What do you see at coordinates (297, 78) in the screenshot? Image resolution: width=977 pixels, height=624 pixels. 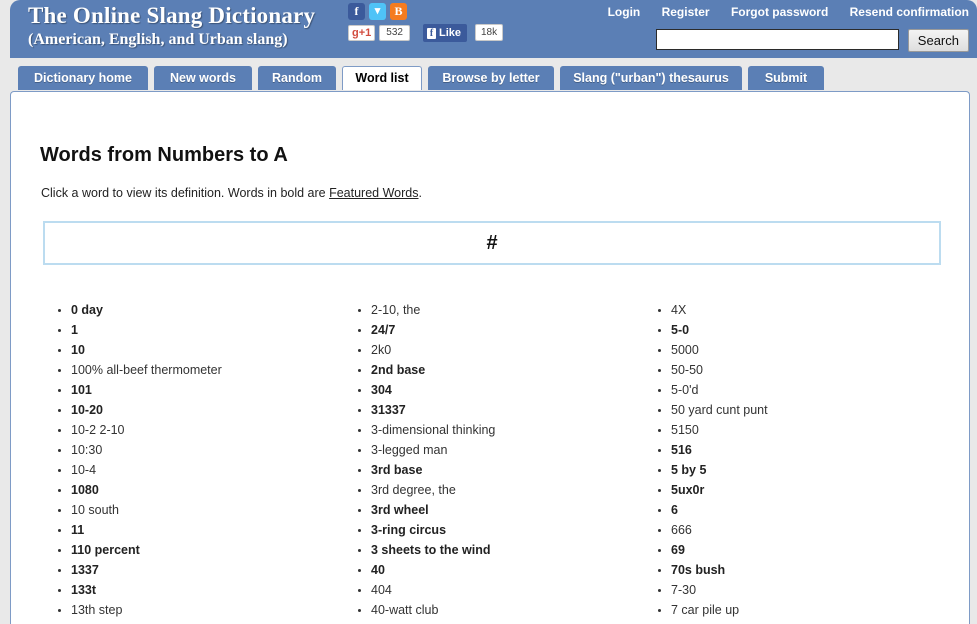 I see `tab-random: Random` at bounding box center [297, 78].